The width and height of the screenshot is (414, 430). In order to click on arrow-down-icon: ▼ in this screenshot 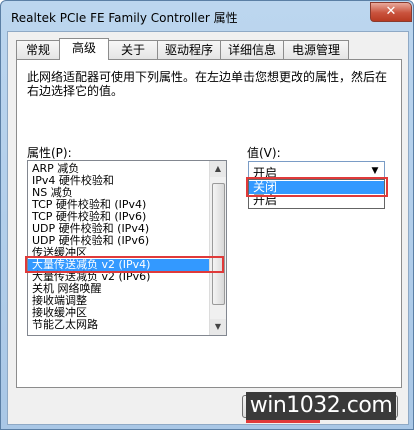, I will do `click(218, 327)`.